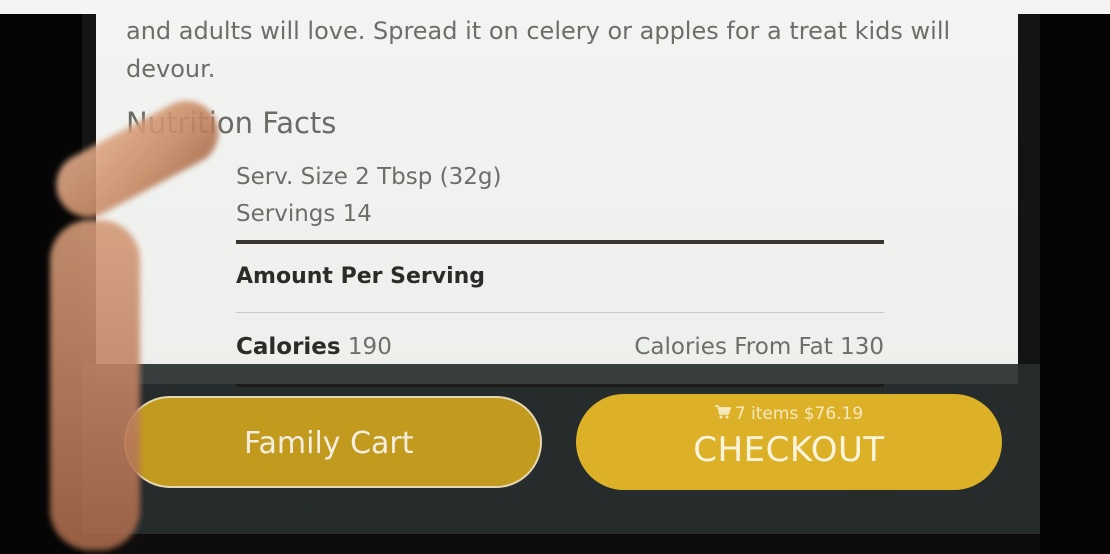 The image size is (1110, 554). Describe the element at coordinates (95, 385) in the screenshot. I see `hand-photo-overlay` at that location.